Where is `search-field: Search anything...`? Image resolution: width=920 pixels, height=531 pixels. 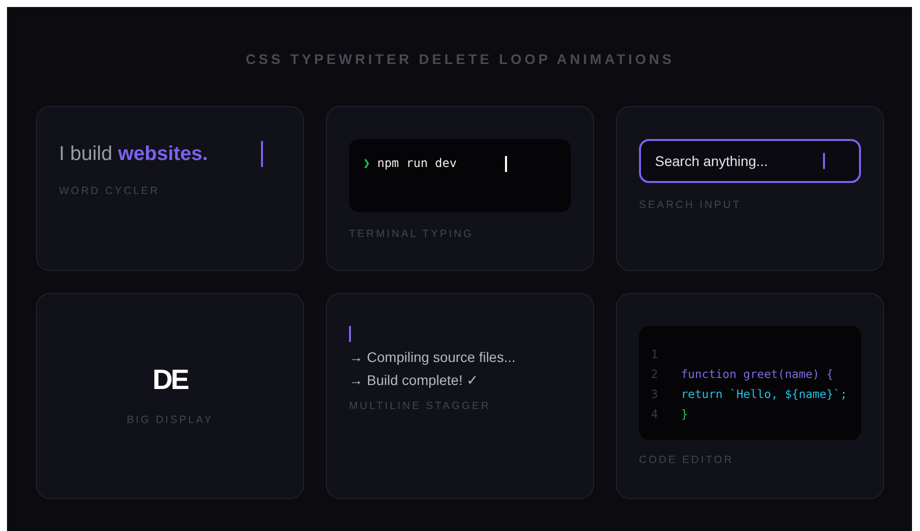 search-field: Search anything... is located at coordinates (750, 161).